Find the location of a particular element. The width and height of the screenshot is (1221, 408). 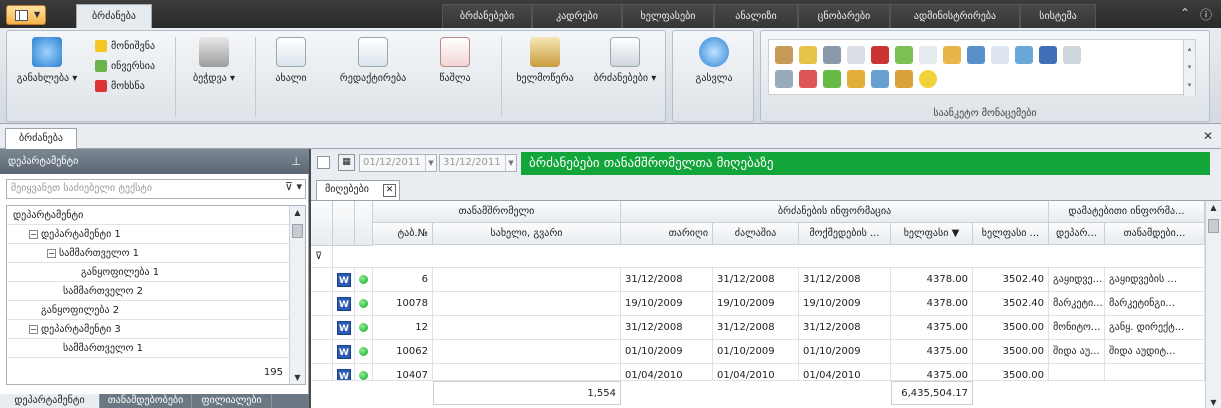

checklist-icon is located at coordinates (904, 55).